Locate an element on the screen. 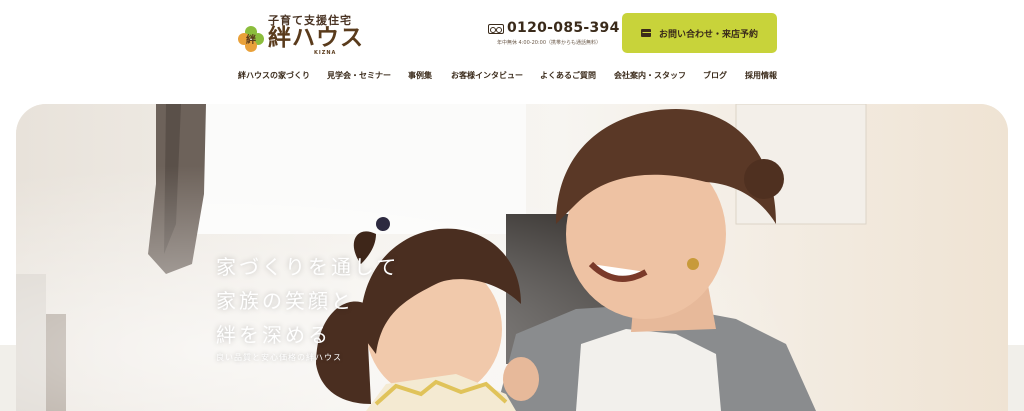 This screenshot has height=411, width=1024. nav-item-company-staff: 会社案内・スタッフ is located at coordinates (650, 75).